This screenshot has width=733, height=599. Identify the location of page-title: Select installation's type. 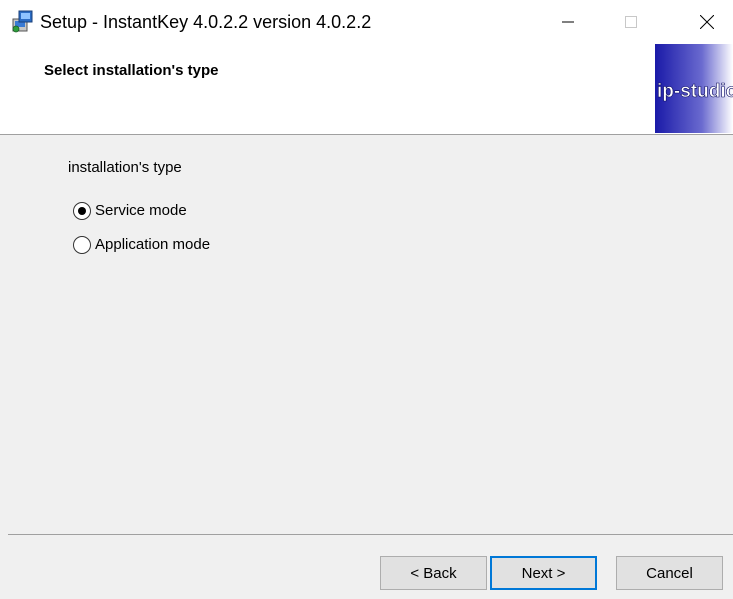
(131, 70).